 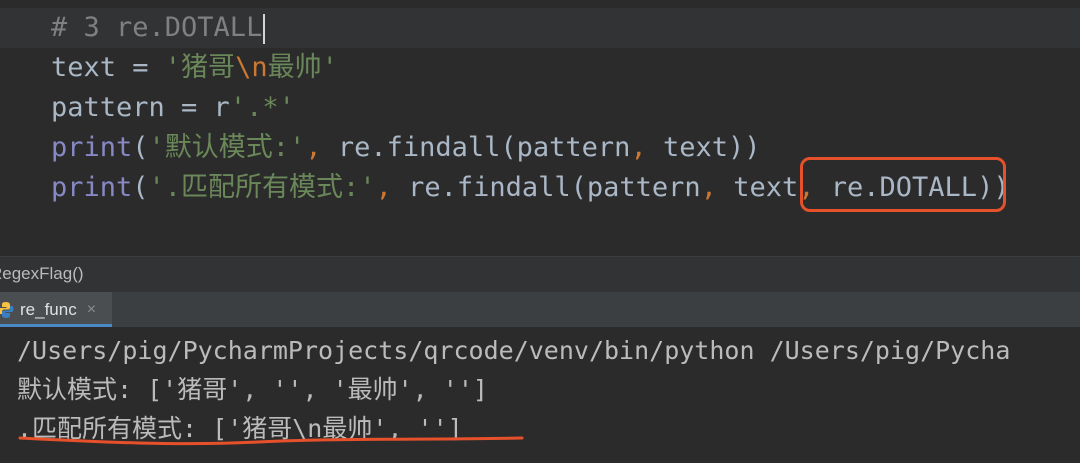 I want to click on string-token: '默认模式:', so click(x=227, y=147).